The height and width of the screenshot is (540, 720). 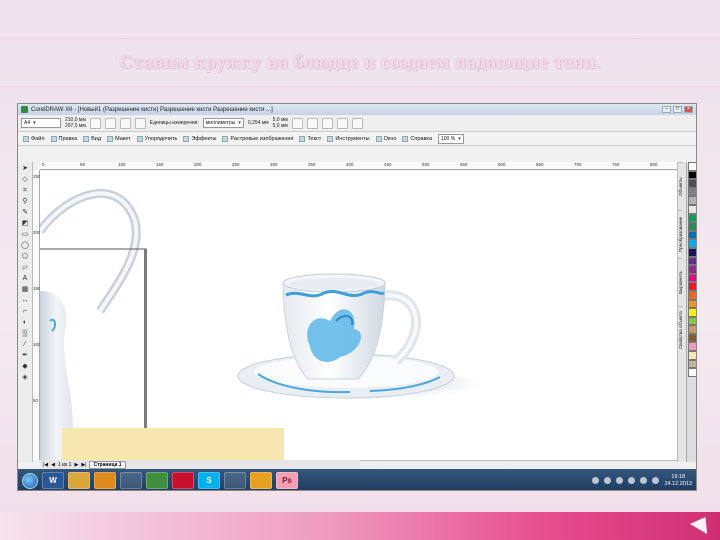 I want to click on all-pages-button, so click(x=125, y=123).